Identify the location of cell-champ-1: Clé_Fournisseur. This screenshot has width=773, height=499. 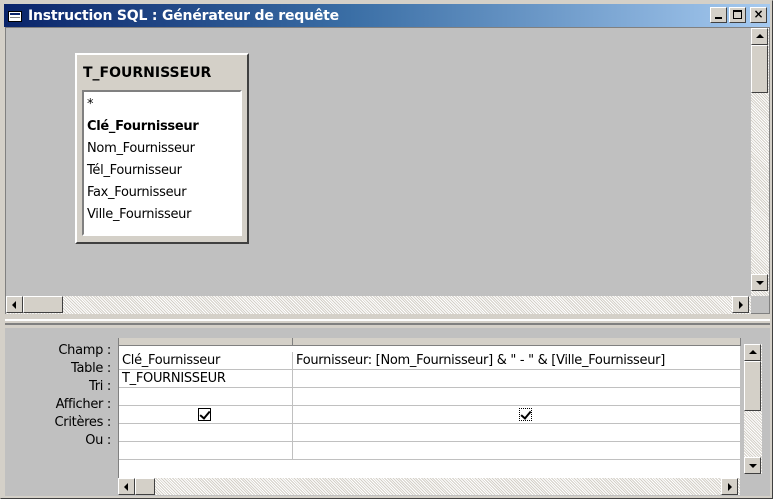
(206, 361).